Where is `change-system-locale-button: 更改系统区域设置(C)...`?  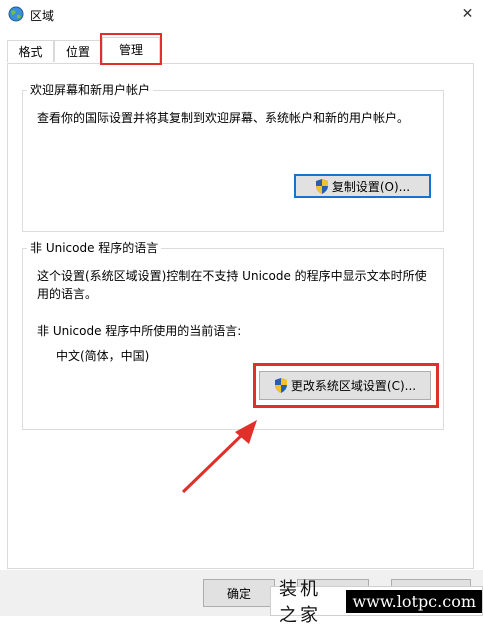
change-system-locale-button: 更改系统区域设置(C)... is located at coordinates (345, 385).